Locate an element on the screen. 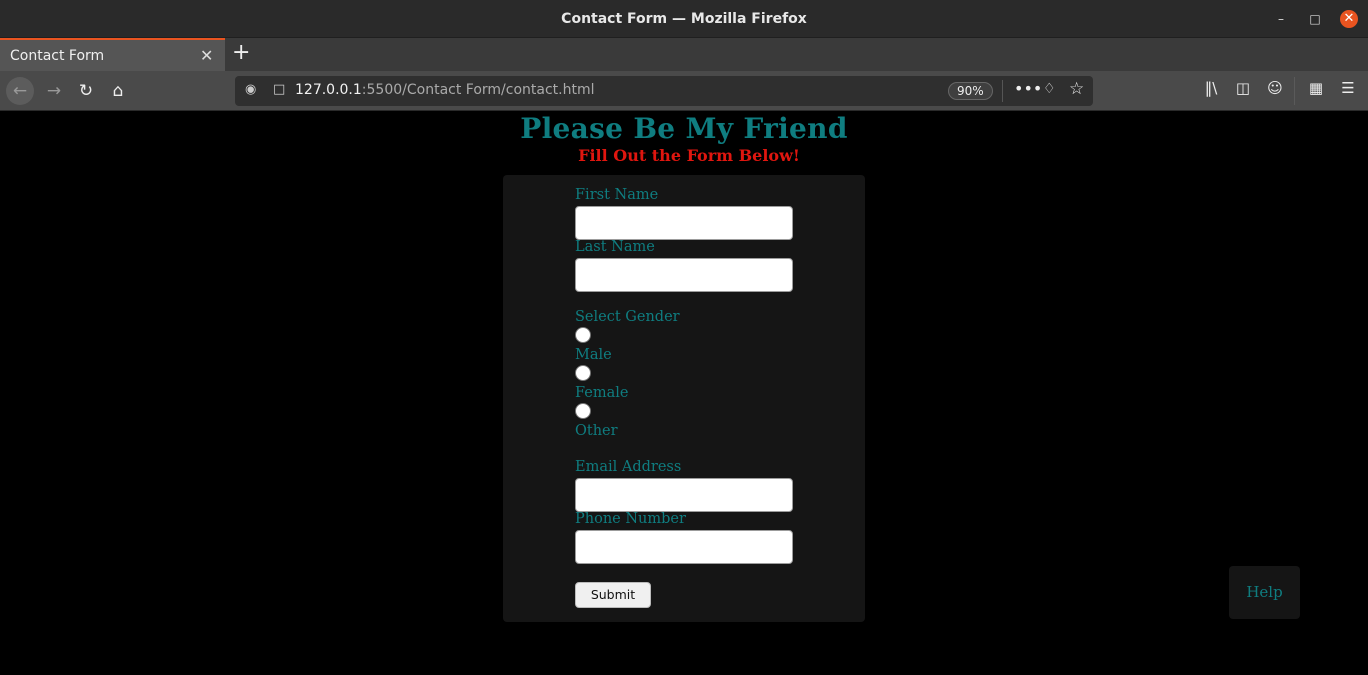  more-actions-icon: ••• is located at coordinates (1028, 88).